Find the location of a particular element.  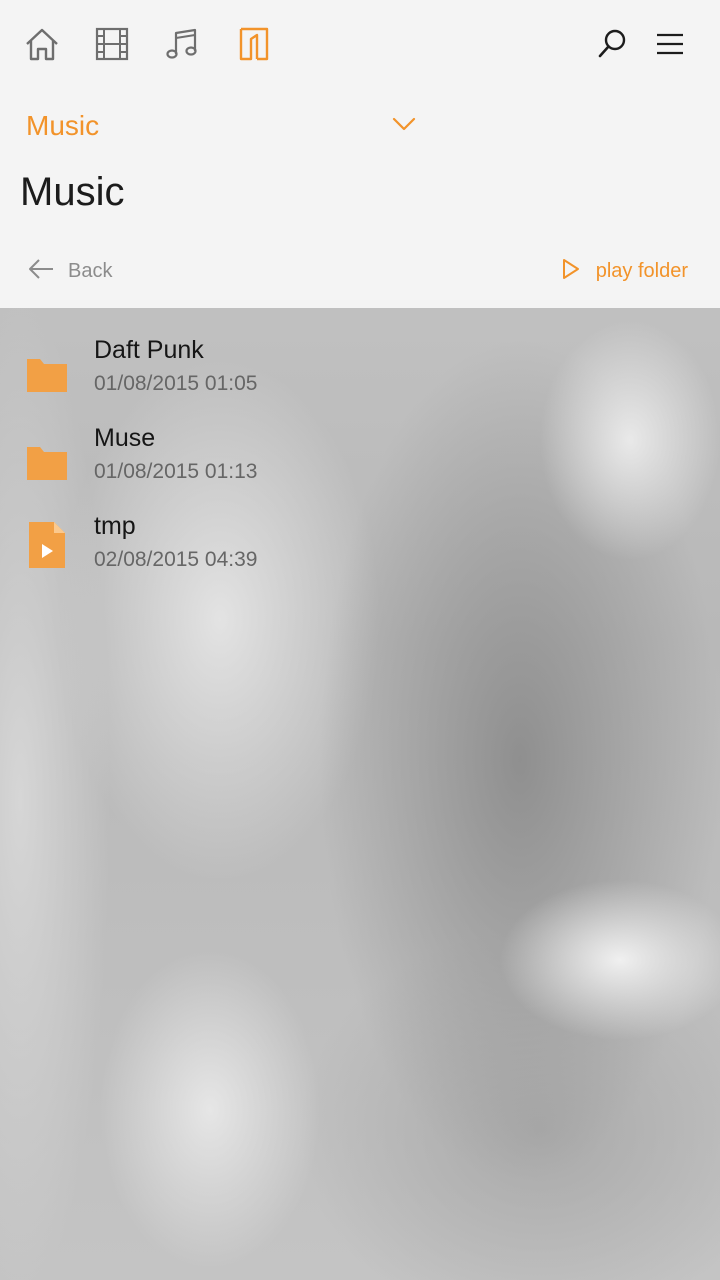

nav-file-explorer is located at coordinates (254, 44).